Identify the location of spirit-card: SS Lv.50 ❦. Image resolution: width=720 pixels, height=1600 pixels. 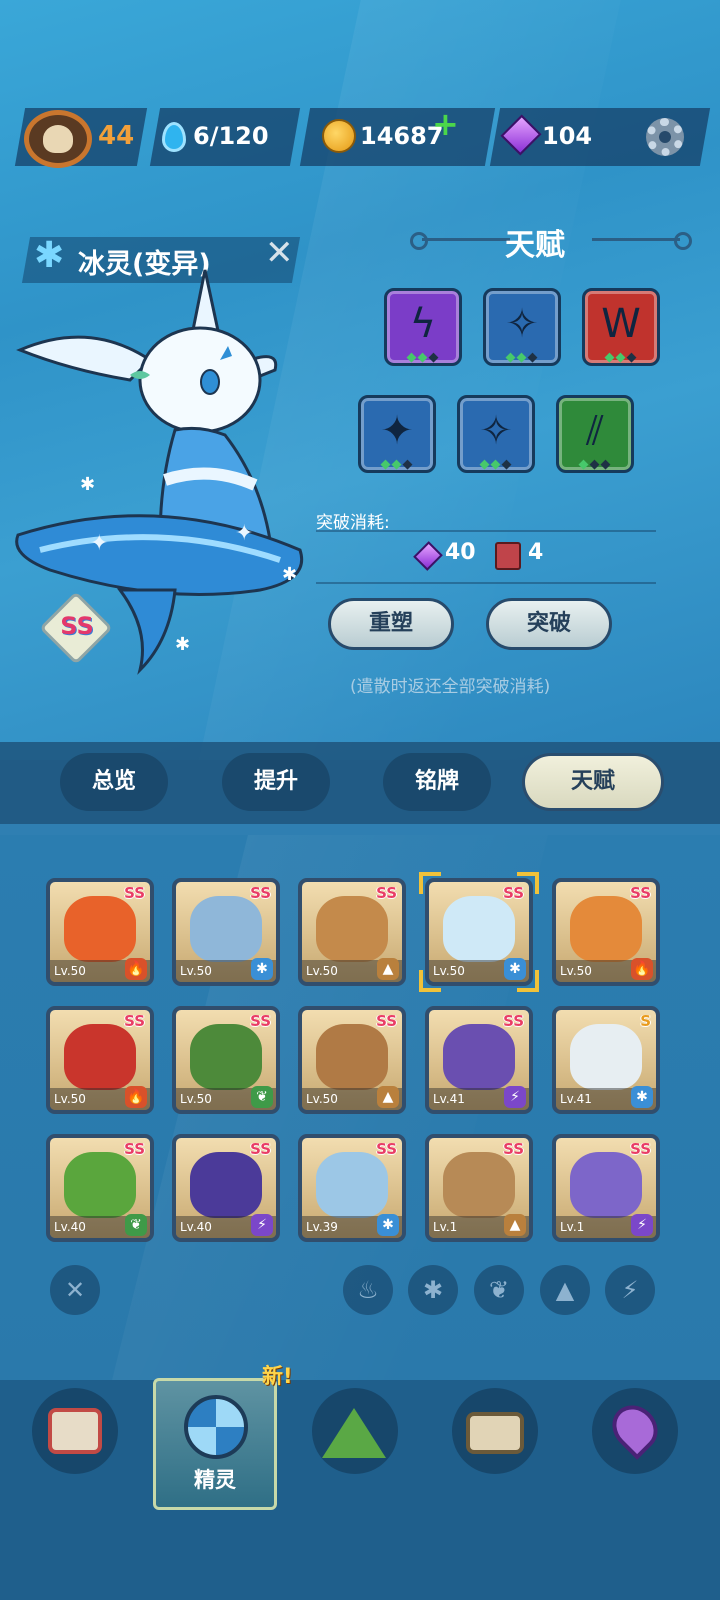
(226, 1060).